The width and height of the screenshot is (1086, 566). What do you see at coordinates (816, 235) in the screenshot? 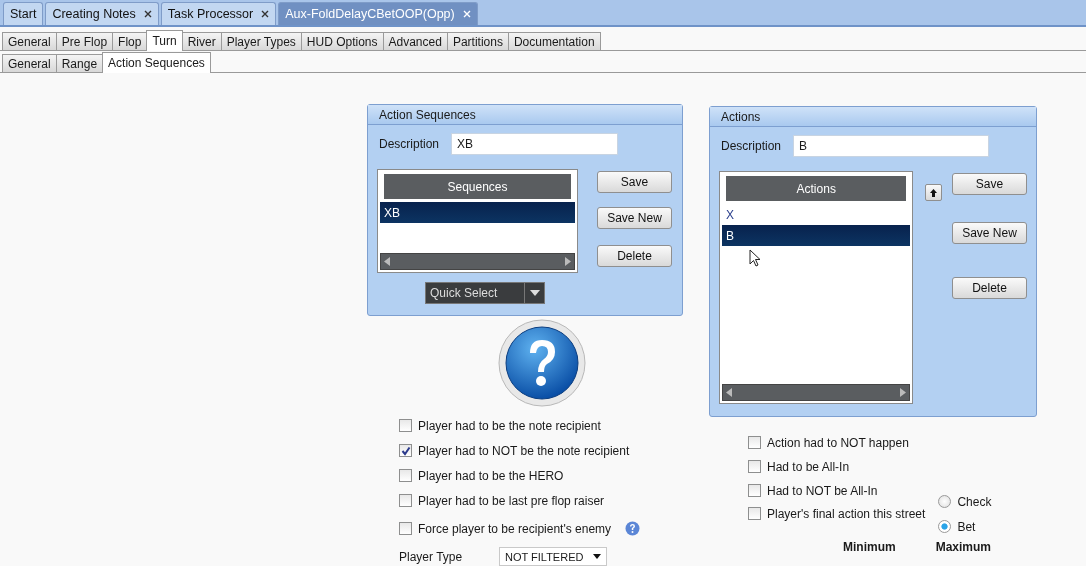
I see `list-row: B` at bounding box center [816, 235].